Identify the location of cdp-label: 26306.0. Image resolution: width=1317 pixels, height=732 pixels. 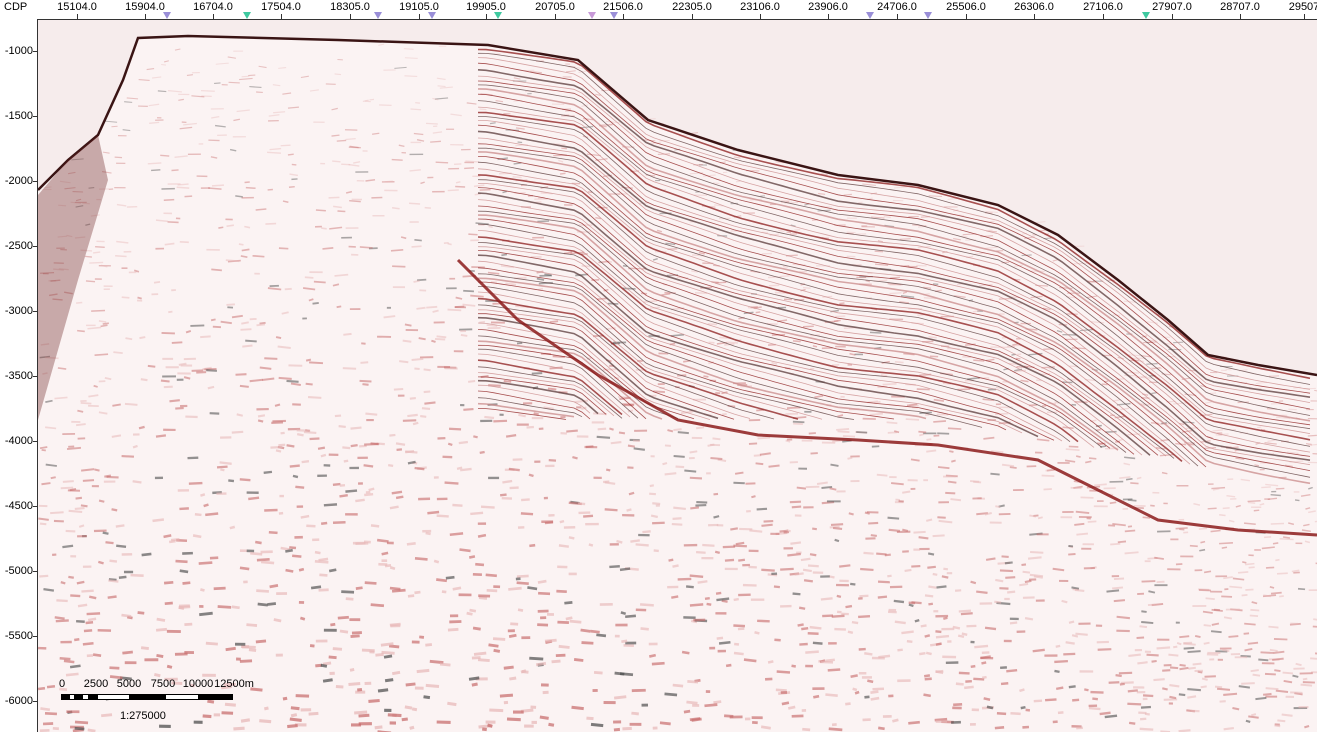
(1034, 7).